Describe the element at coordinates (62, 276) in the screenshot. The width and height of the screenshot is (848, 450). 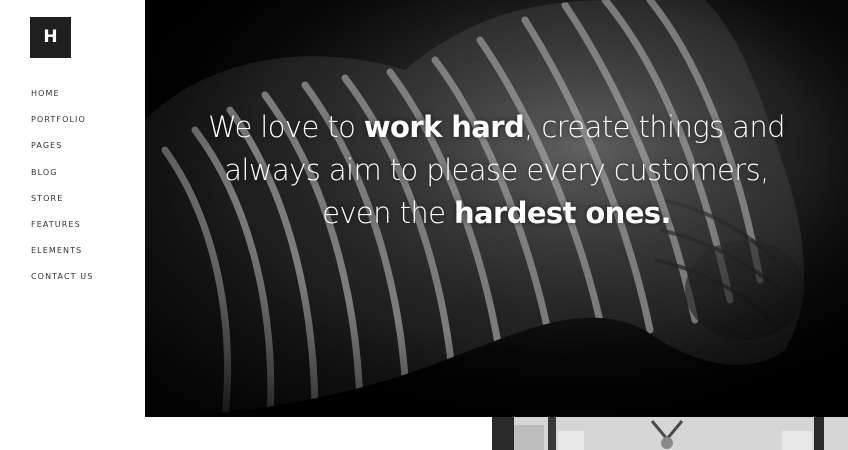
I see `nav-link-contact-us: CONTACT US` at that location.